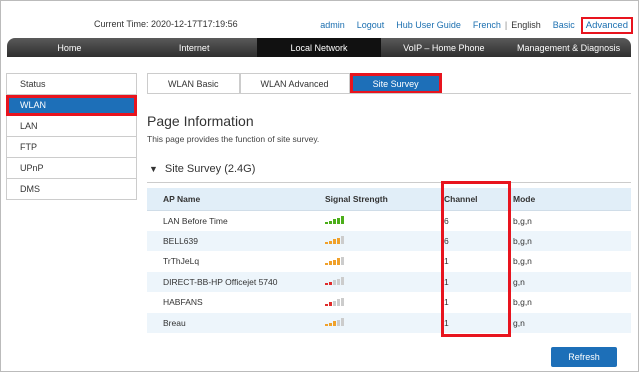 This screenshot has height=372, width=639. I want to click on ap-name-cell: HABFANS, so click(183, 302).